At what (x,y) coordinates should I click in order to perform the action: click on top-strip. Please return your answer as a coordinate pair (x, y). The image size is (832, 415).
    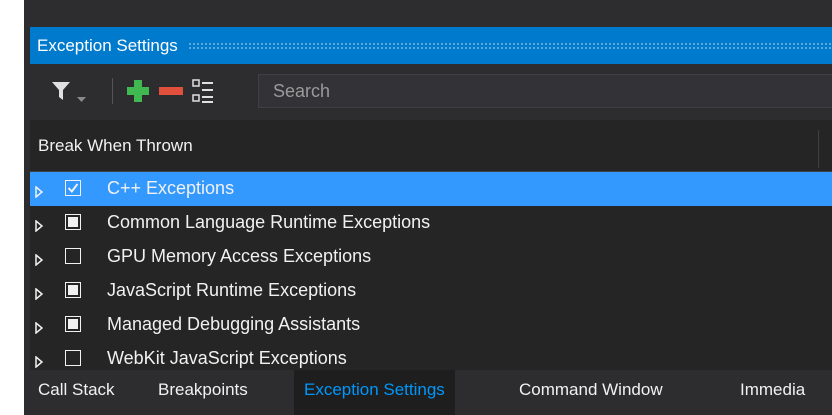
    Looking at the image, I should click on (428, 13).